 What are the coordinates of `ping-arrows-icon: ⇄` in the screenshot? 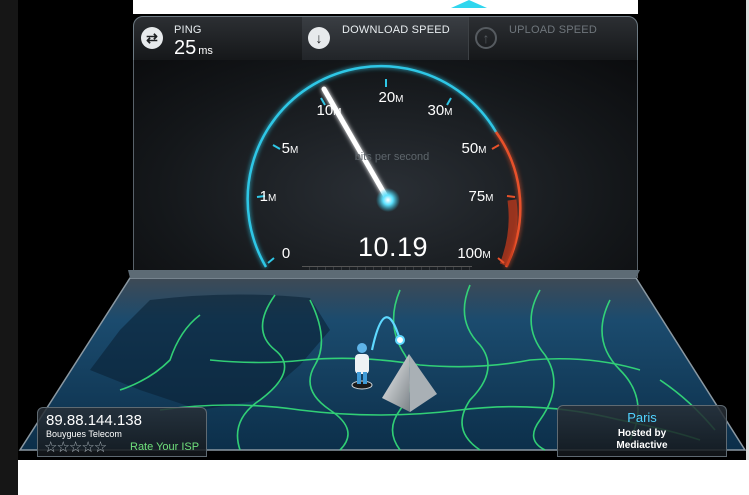 It's located at (152, 38).